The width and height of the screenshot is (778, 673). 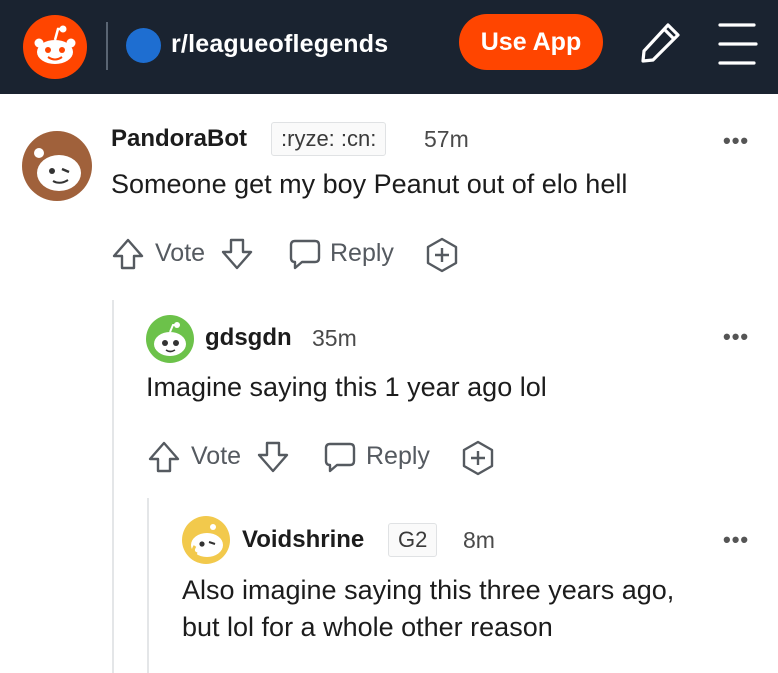 I want to click on username: gdsgdn, so click(x=248, y=338).